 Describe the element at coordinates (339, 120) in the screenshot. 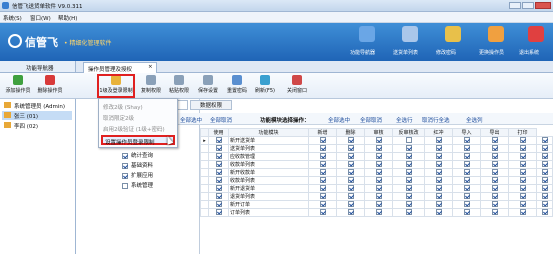

I see `select-all-button: 全部选中` at that location.